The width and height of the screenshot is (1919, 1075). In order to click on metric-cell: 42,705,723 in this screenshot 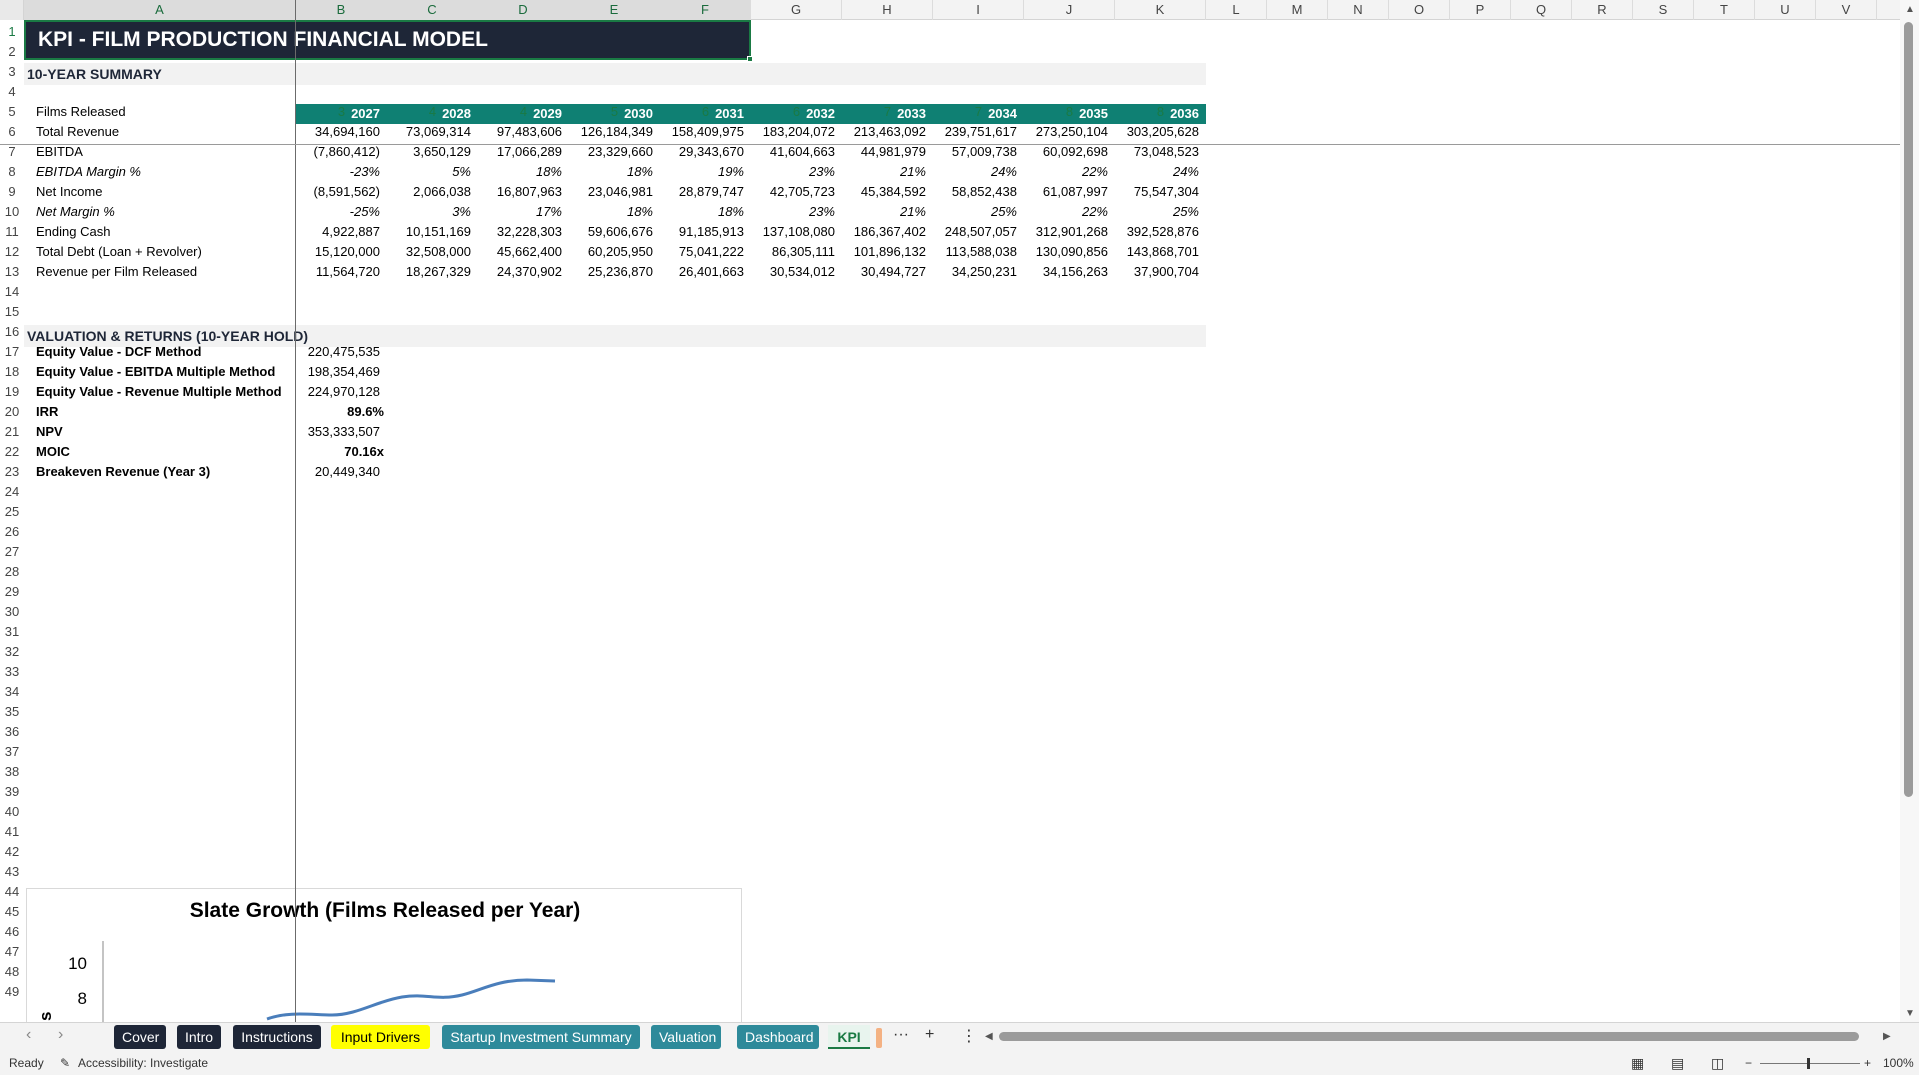, I will do `click(793, 192)`.